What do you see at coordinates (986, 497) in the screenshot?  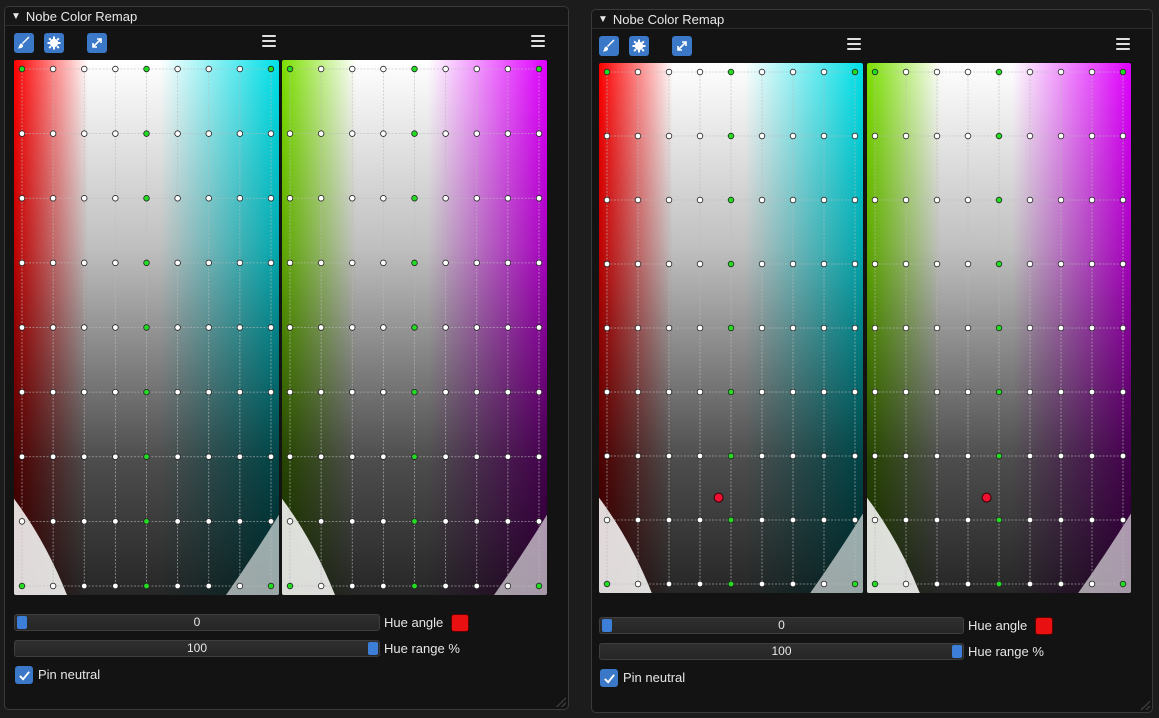 I see `selected-control-point` at bounding box center [986, 497].